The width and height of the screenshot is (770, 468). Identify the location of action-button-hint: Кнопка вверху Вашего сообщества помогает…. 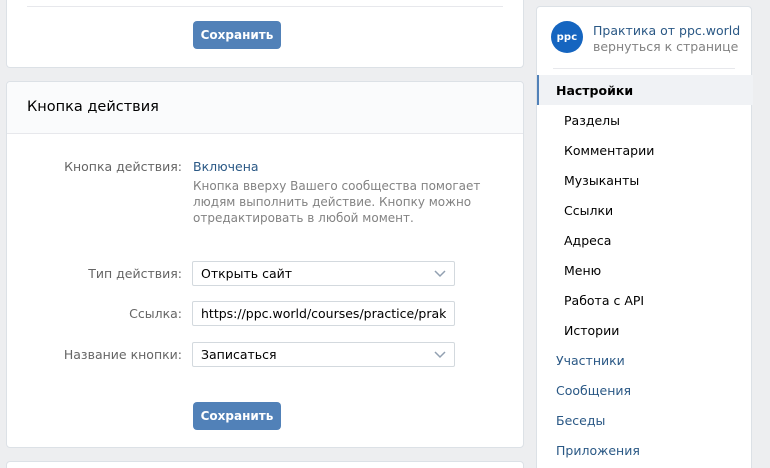
(337, 202).